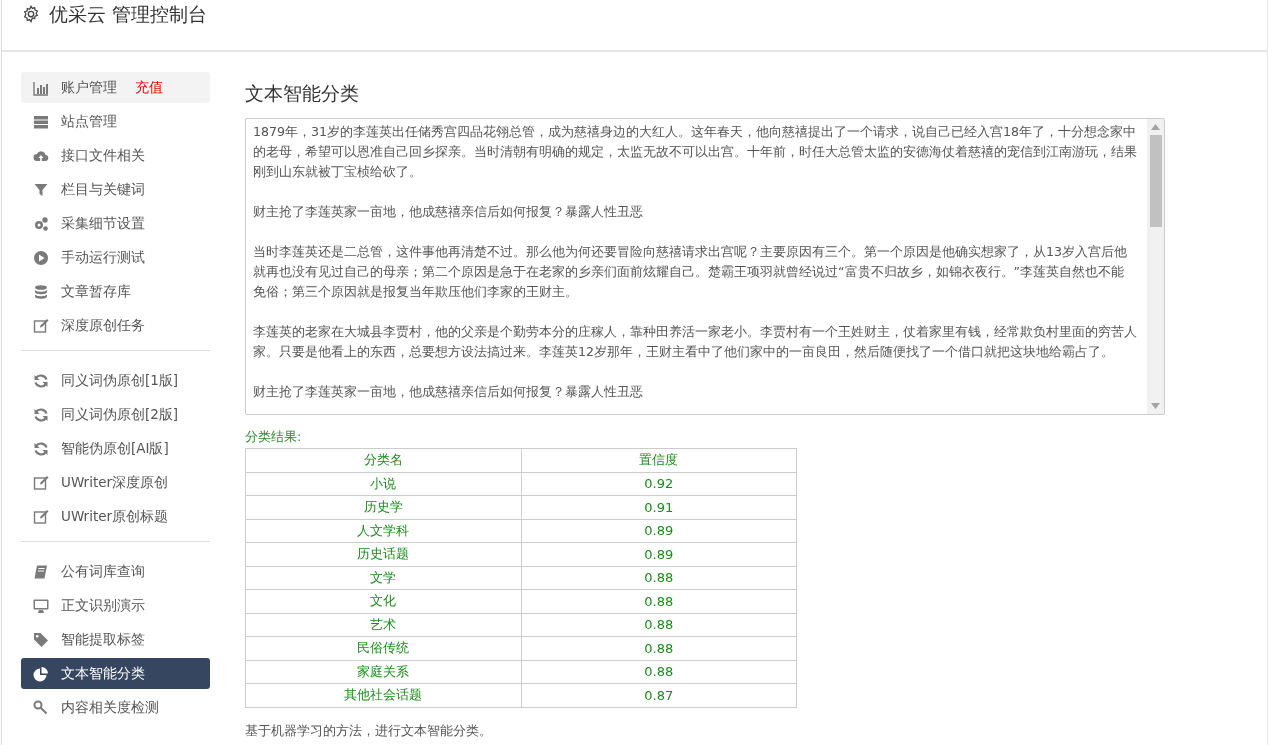 This screenshot has width=1280, height=745. I want to click on table-cell: 家庭关系, so click(383, 672).